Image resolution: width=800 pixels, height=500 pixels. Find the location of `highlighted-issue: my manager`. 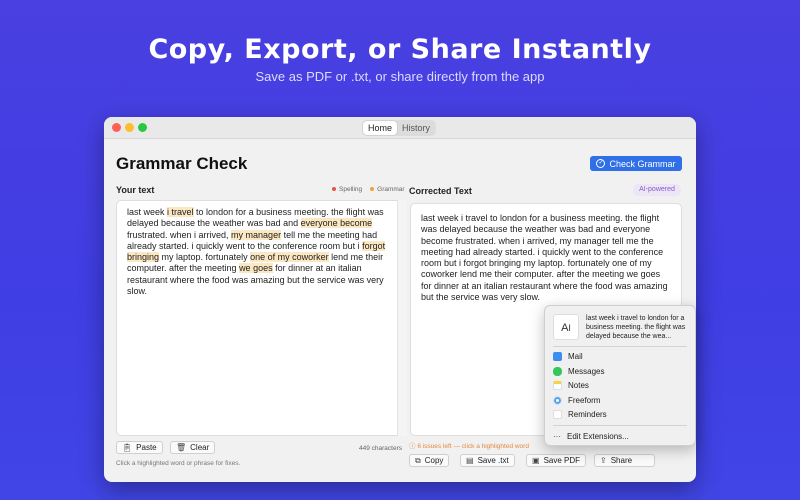

highlighted-issue: my manager is located at coordinates (256, 234).